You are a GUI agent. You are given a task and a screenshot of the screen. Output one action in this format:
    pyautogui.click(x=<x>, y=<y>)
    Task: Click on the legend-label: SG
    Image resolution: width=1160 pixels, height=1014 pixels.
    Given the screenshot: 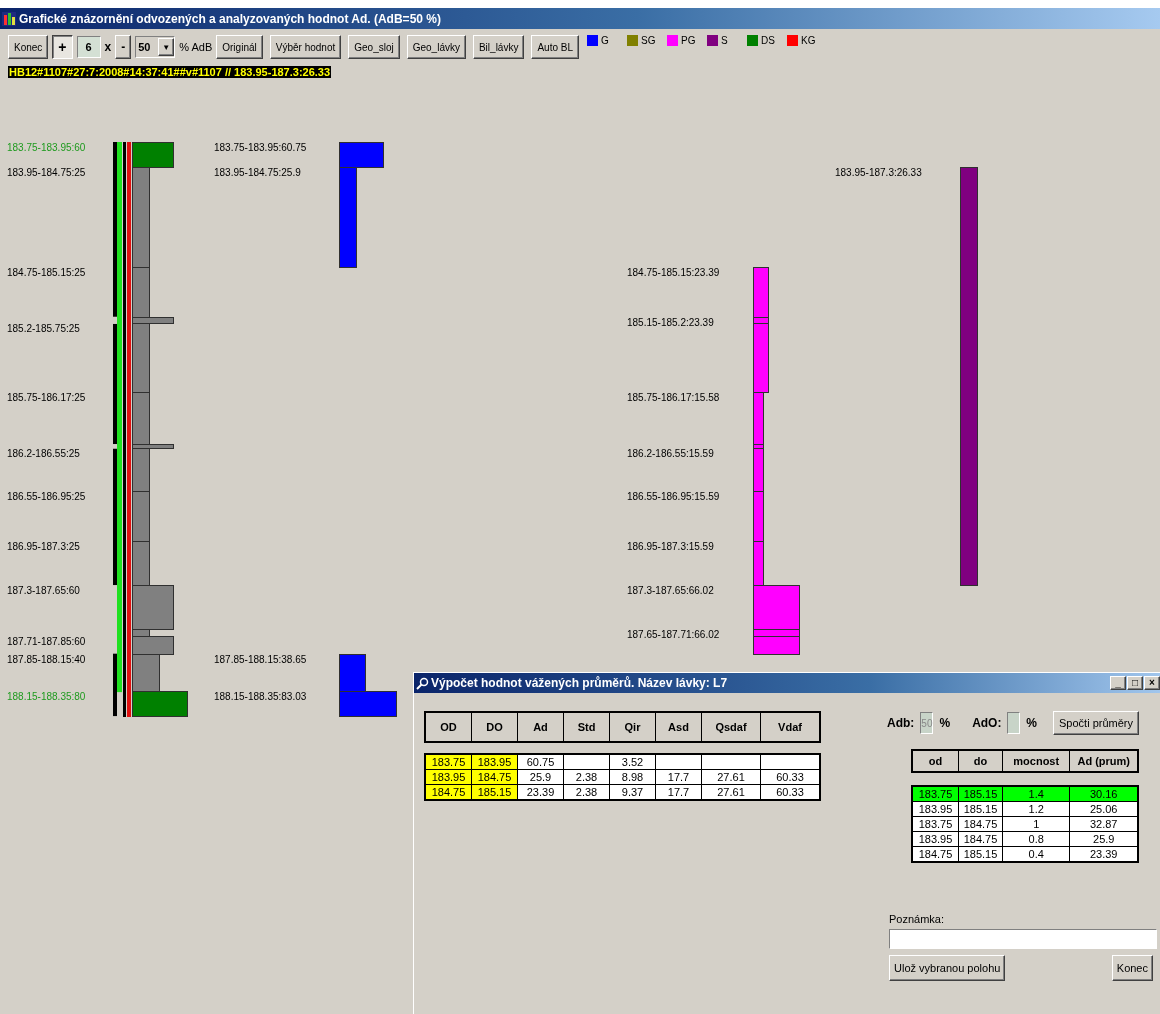 What is the action you would take?
    pyautogui.click(x=648, y=40)
    